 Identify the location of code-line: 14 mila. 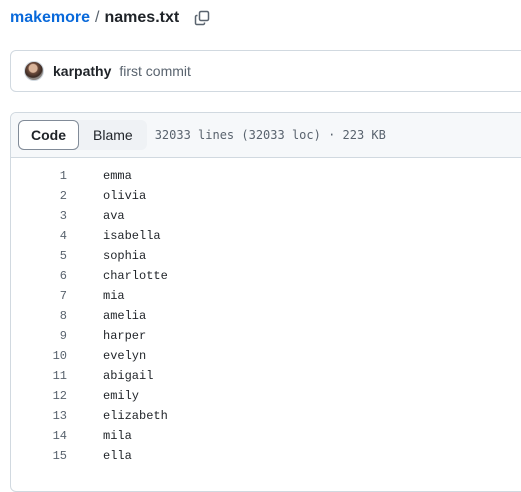
(266, 436).